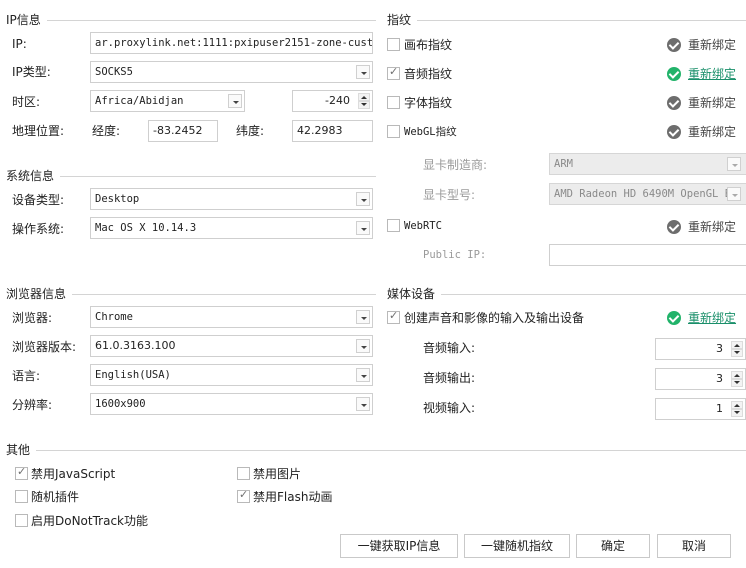 This screenshot has height=568, width=746. I want to click on random-fingerprint-button: 一键随机指纹, so click(517, 546).